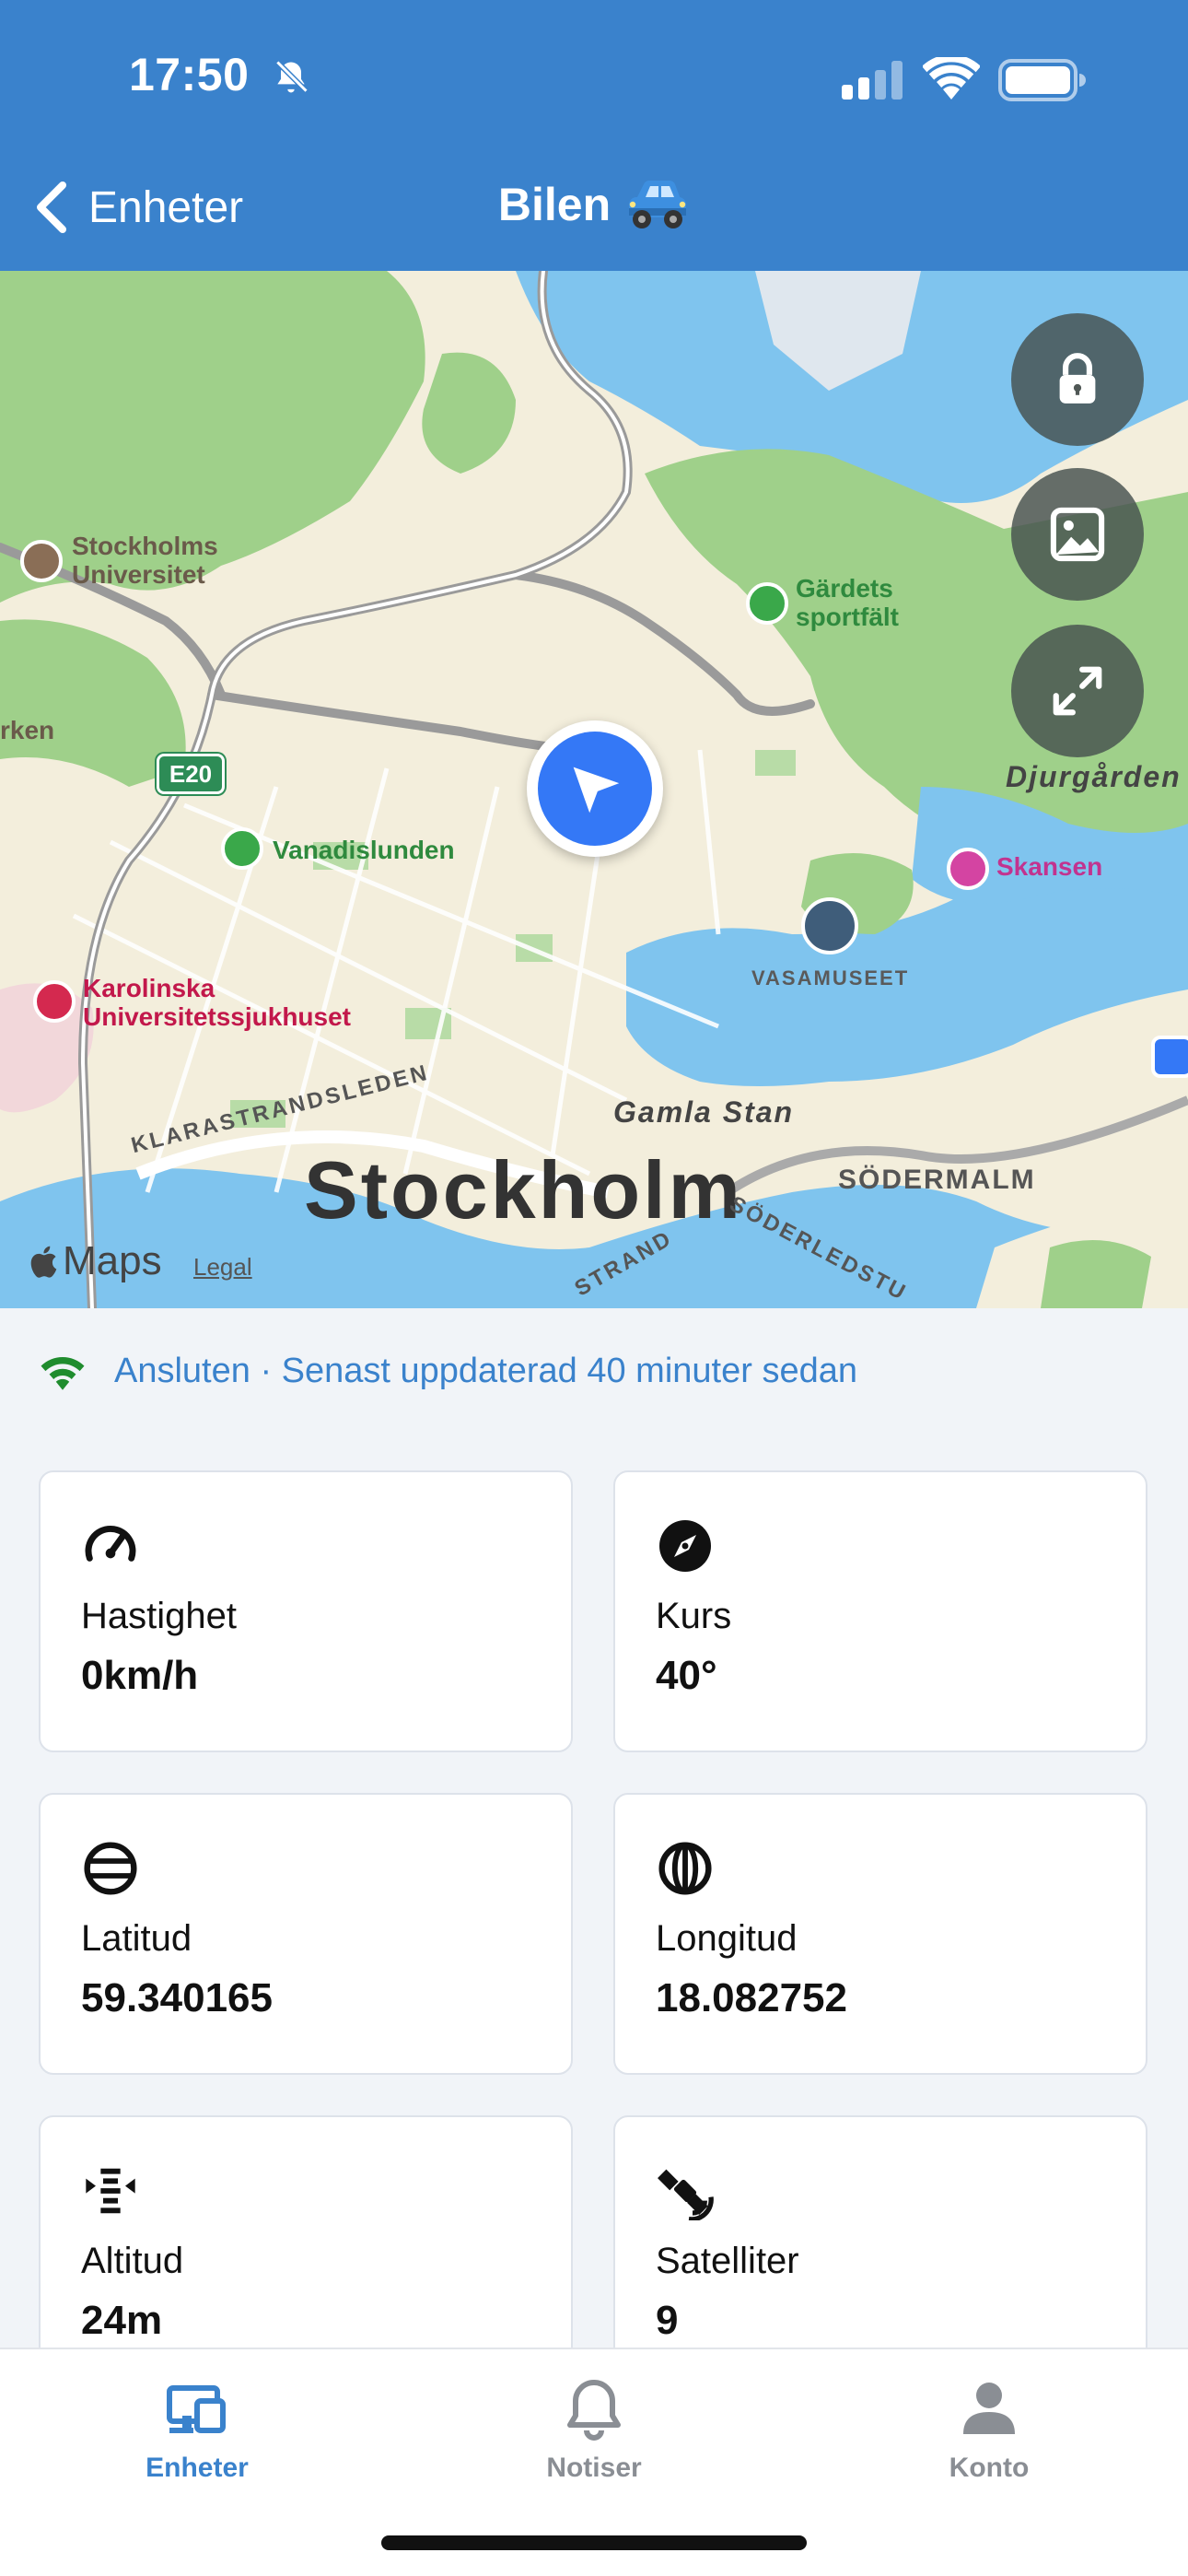 Image resolution: width=1188 pixels, height=2576 pixels. I want to click on status-time: 17:50, so click(189, 74).